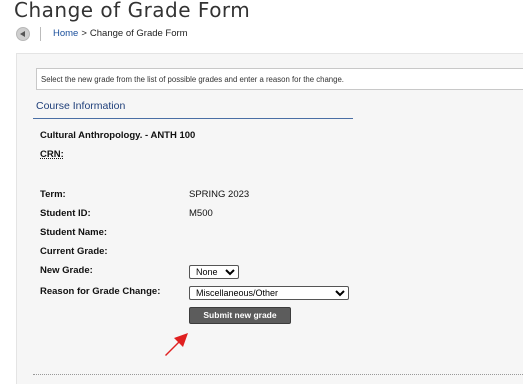 The width and height of the screenshot is (523, 384). Describe the element at coordinates (201, 213) in the screenshot. I see `student-id-value: M500` at that location.